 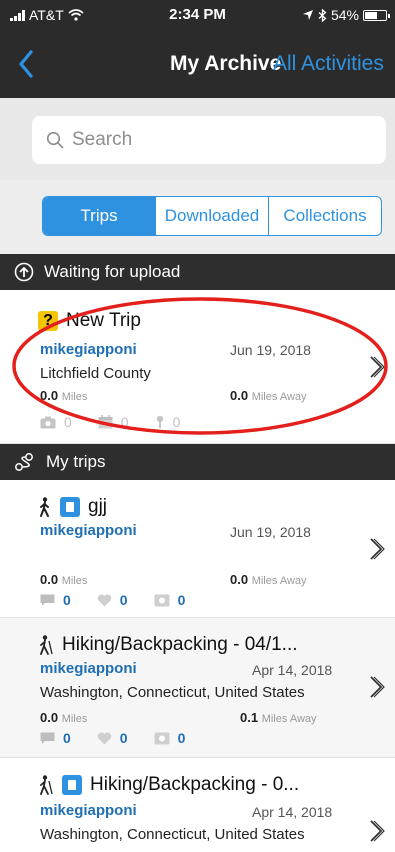 I want to click on trip-location: Washington, Connecticut, United States, so click(x=172, y=692).